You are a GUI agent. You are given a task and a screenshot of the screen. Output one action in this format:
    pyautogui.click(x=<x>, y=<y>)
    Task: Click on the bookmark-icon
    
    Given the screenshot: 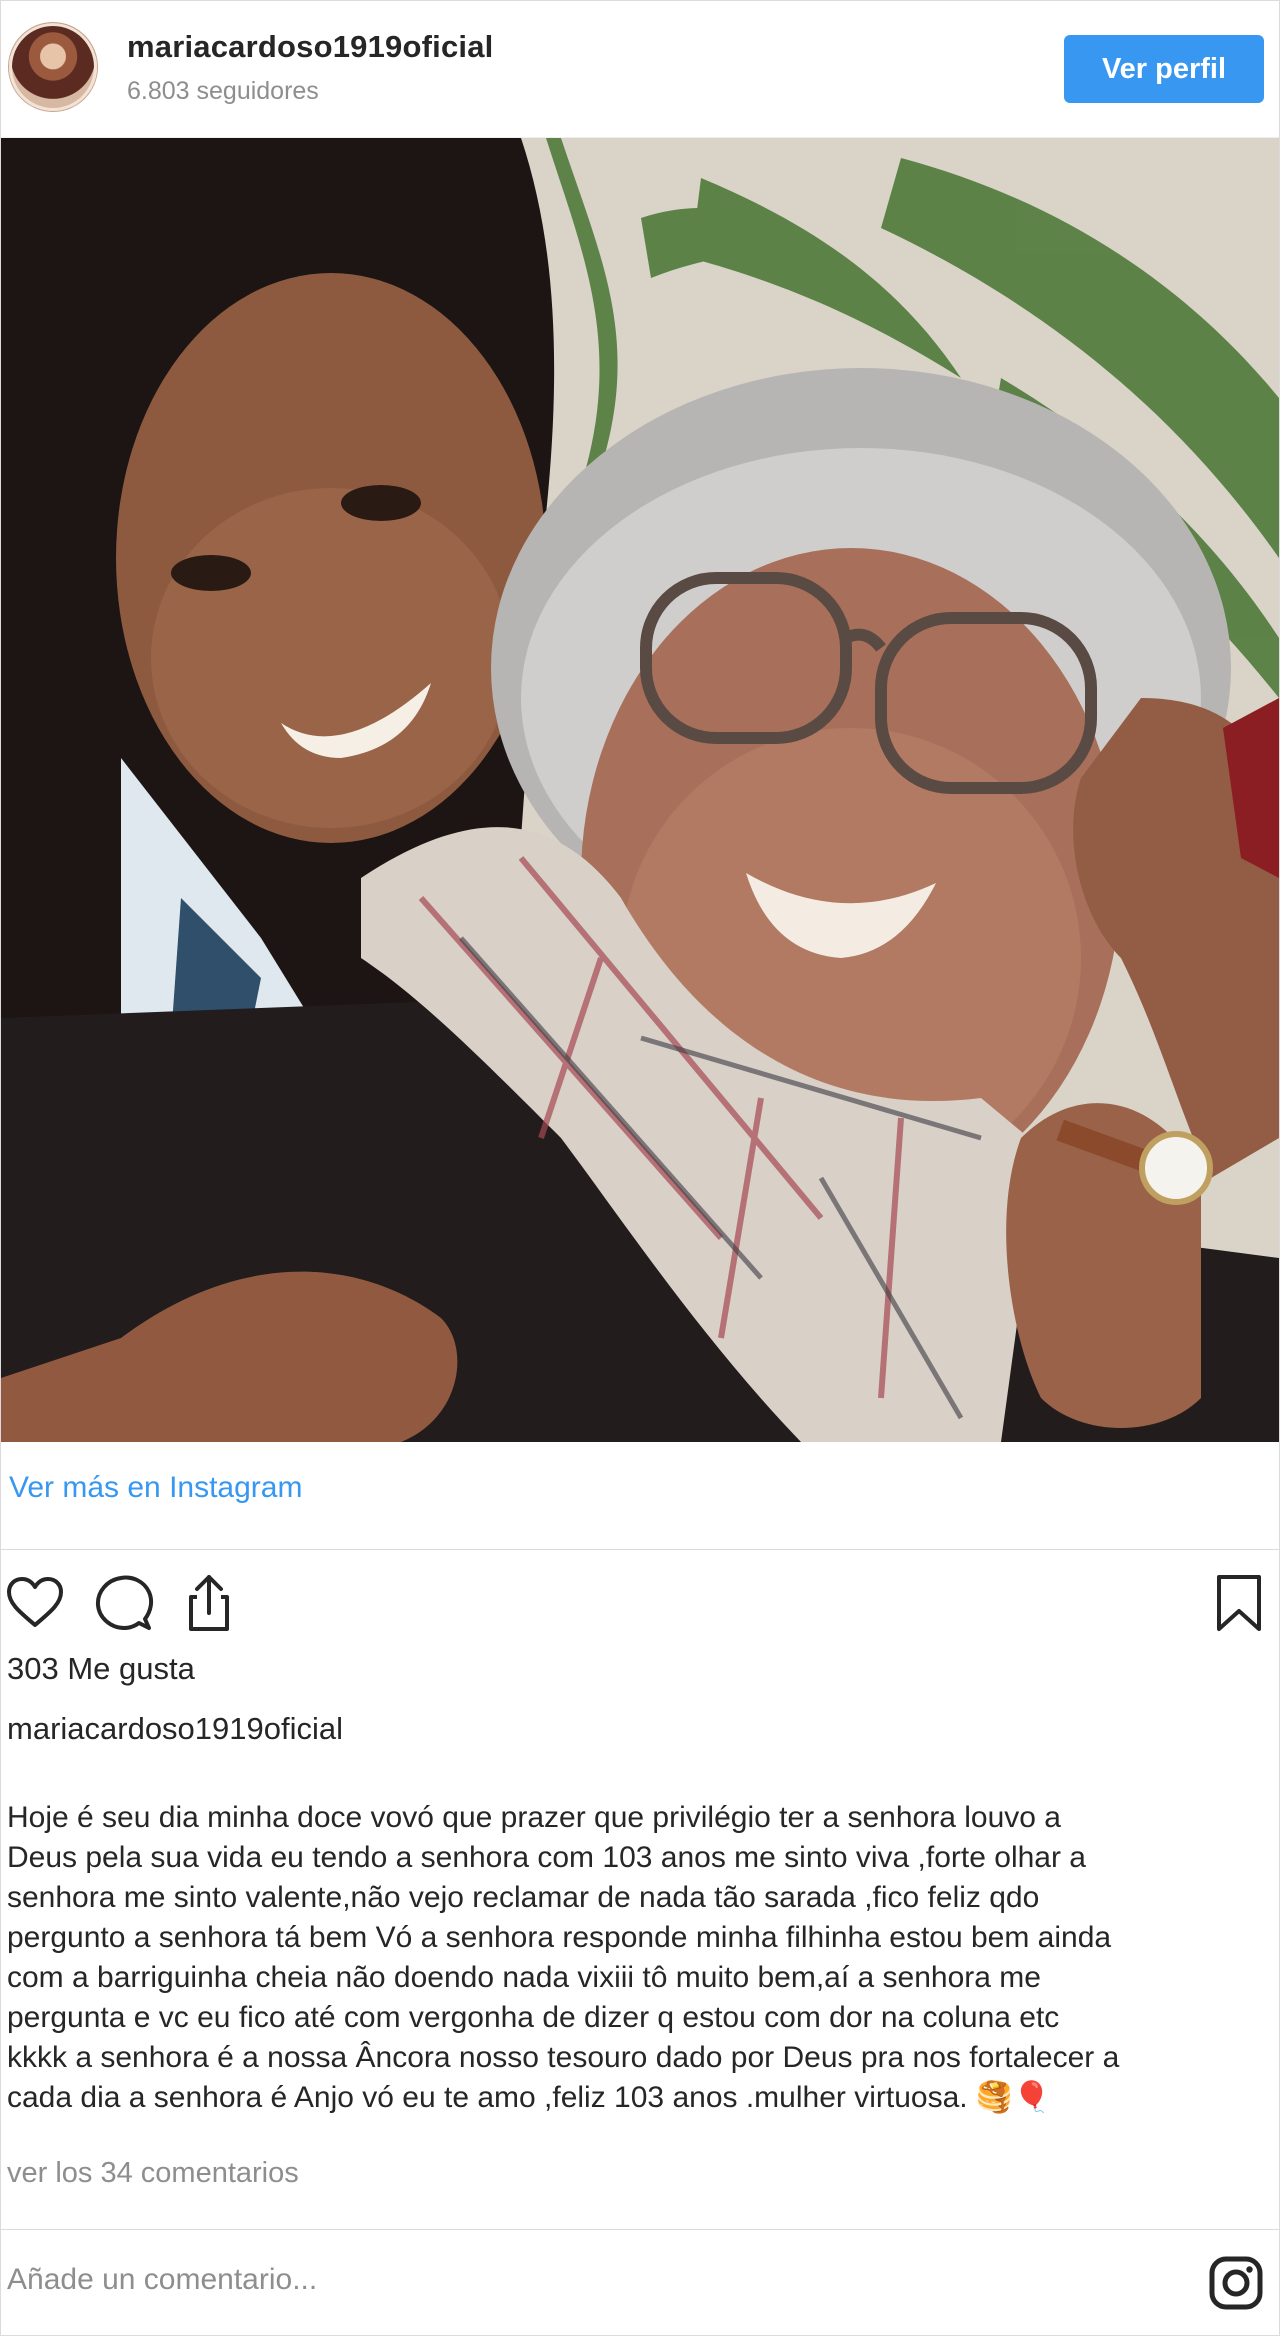 What is the action you would take?
    pyautogui.click(x=1239, y=1603)
    